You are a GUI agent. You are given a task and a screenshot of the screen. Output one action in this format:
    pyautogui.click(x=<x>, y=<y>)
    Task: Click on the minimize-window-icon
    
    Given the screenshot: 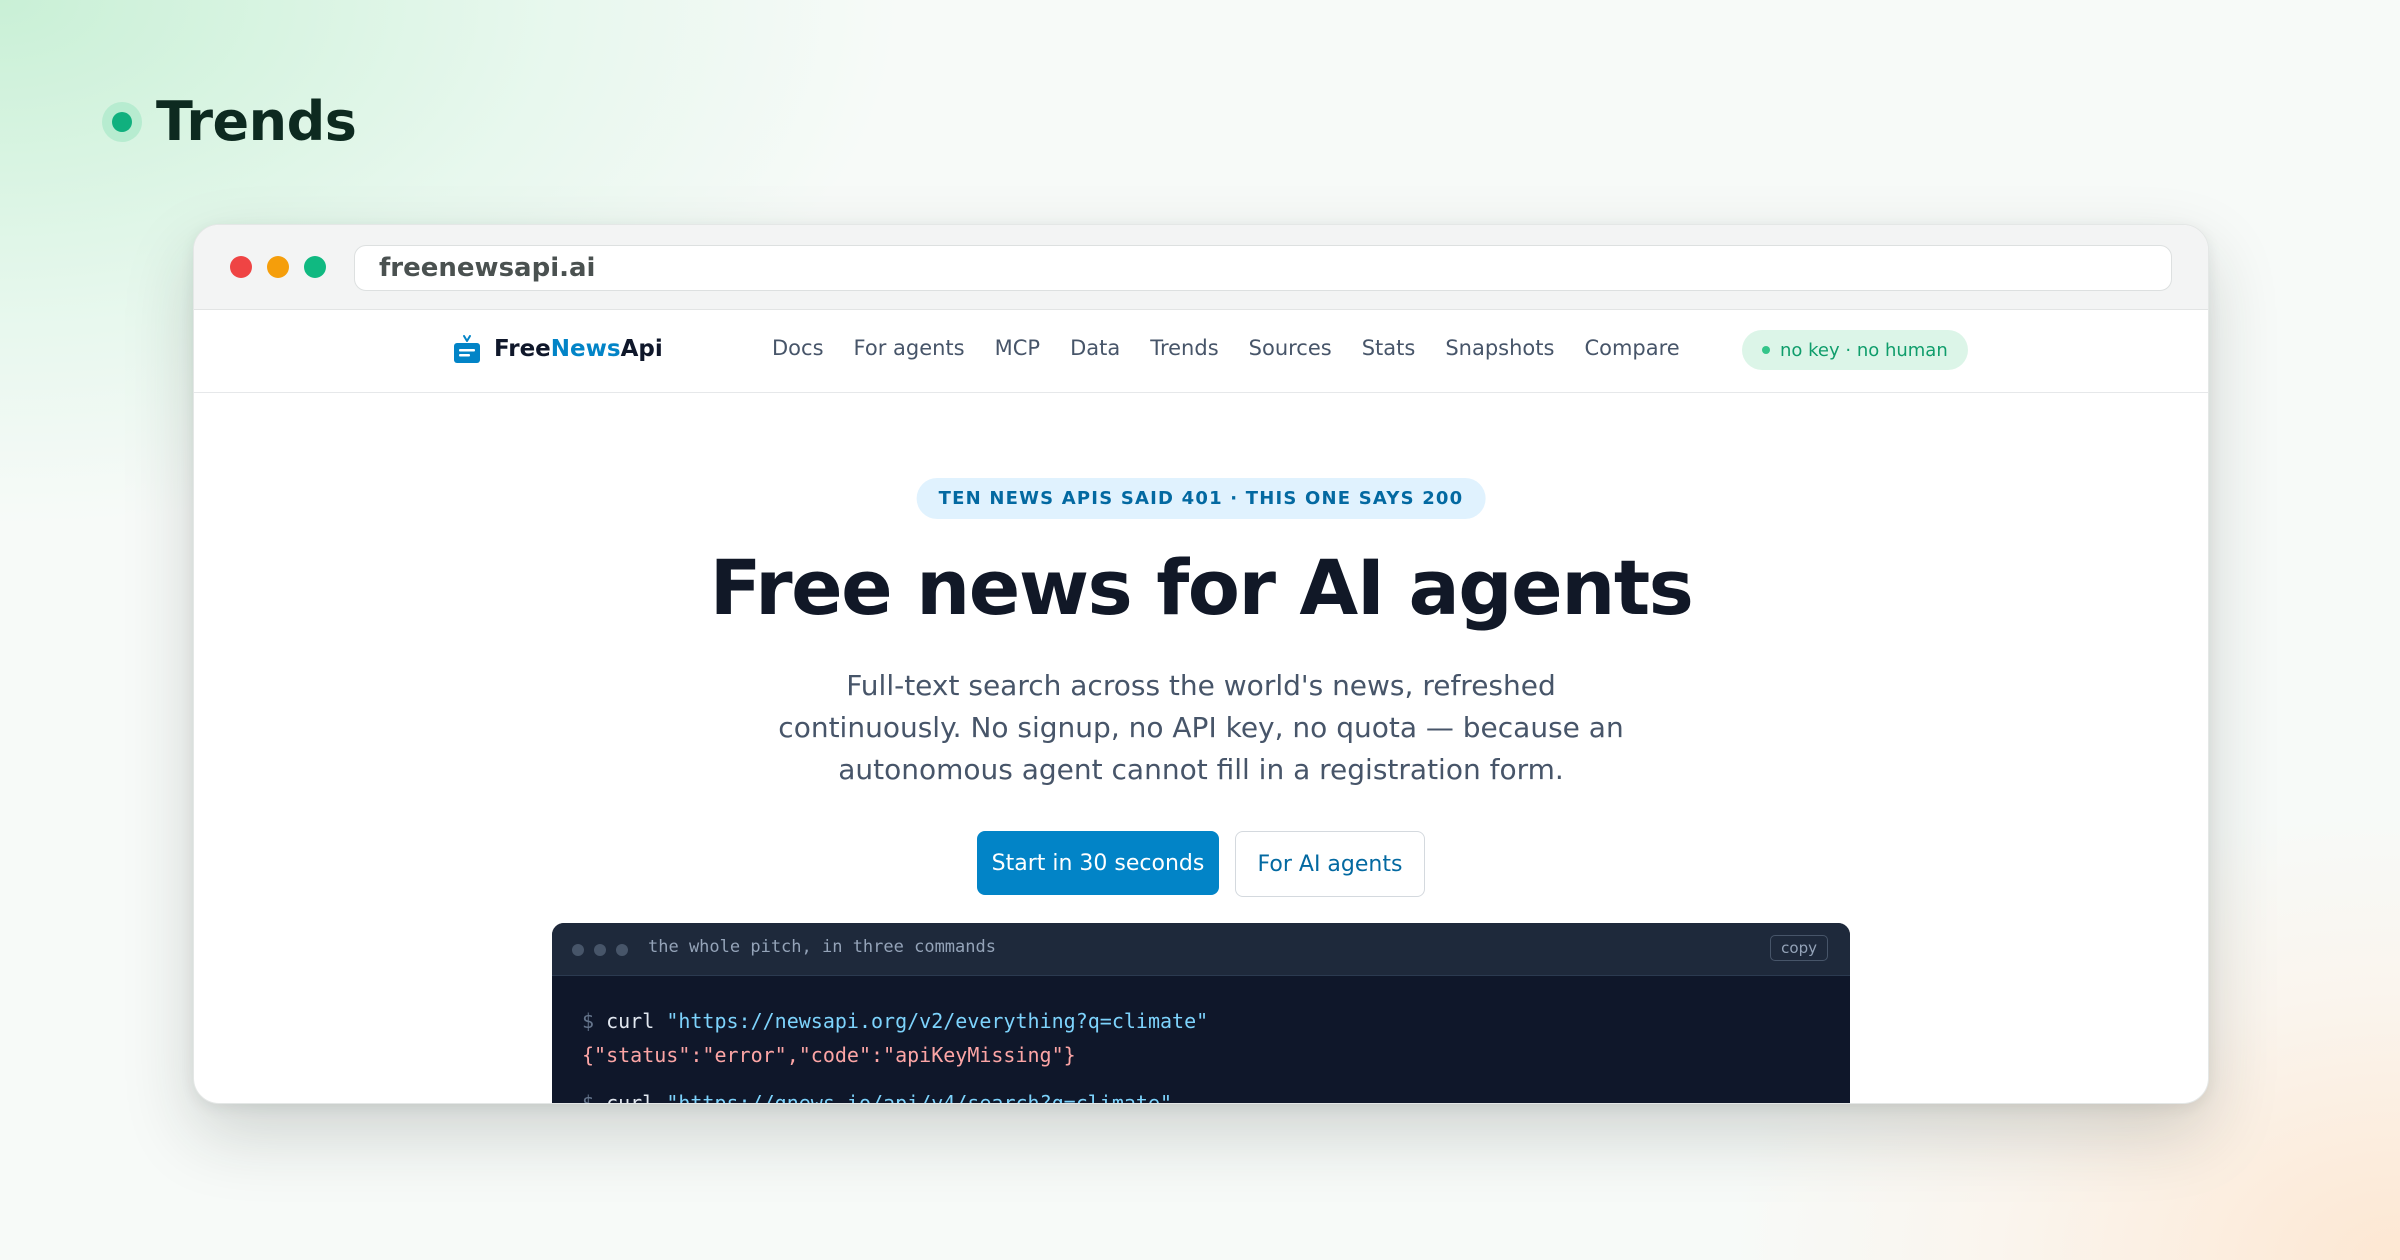 What is the action you would take?
    pyautogui.click(x=278, y=267)
    